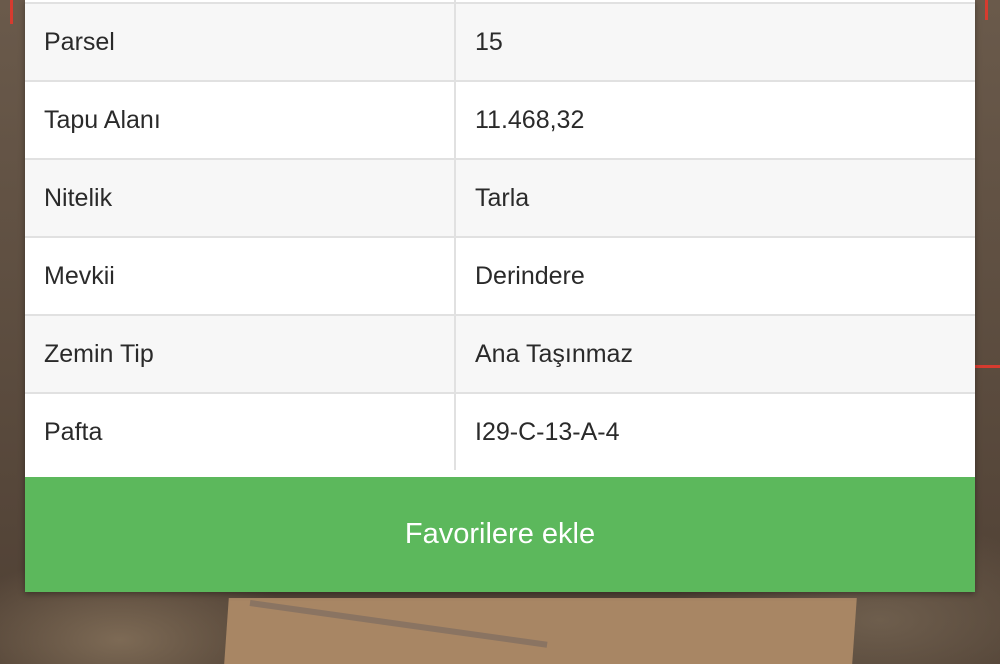 This screenshot has width=1000, height=664. I want to click on table-row: Parsel 15, so click(500, 41).